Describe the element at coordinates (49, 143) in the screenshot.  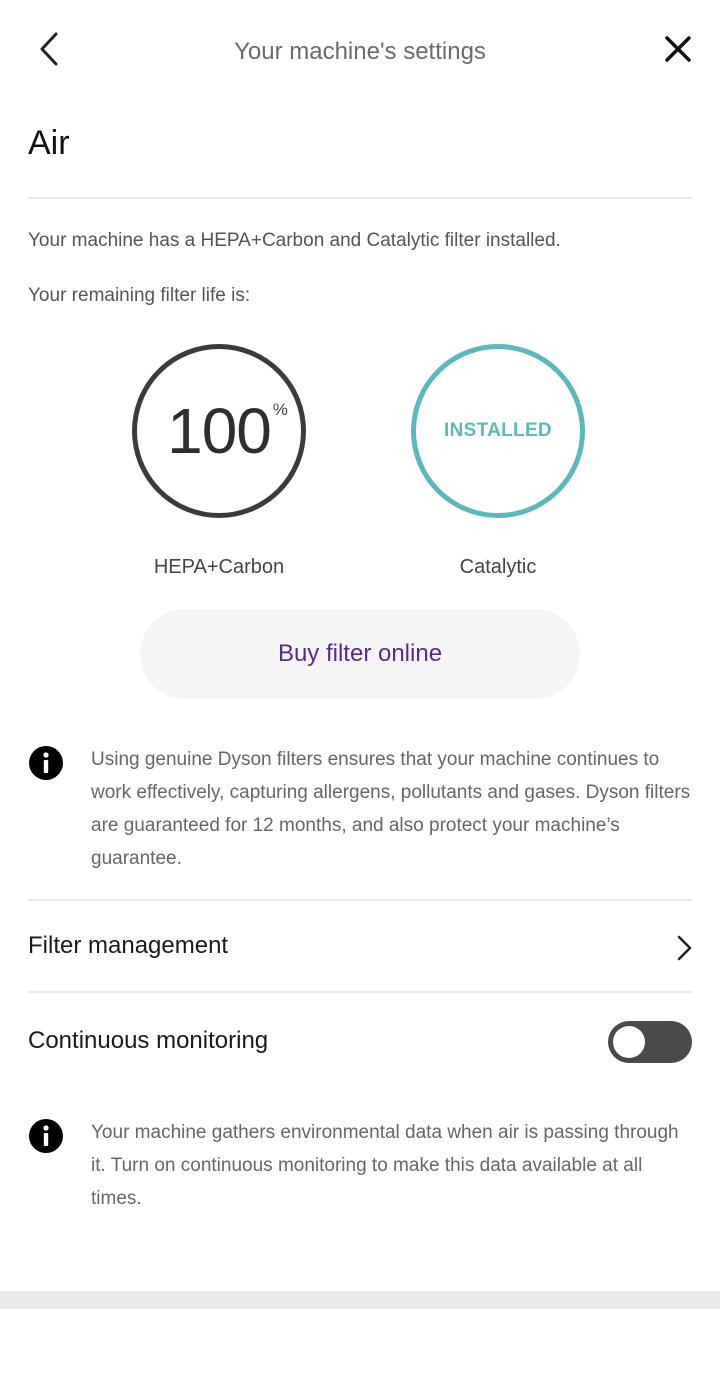
I see `section-title: Air` at that location.